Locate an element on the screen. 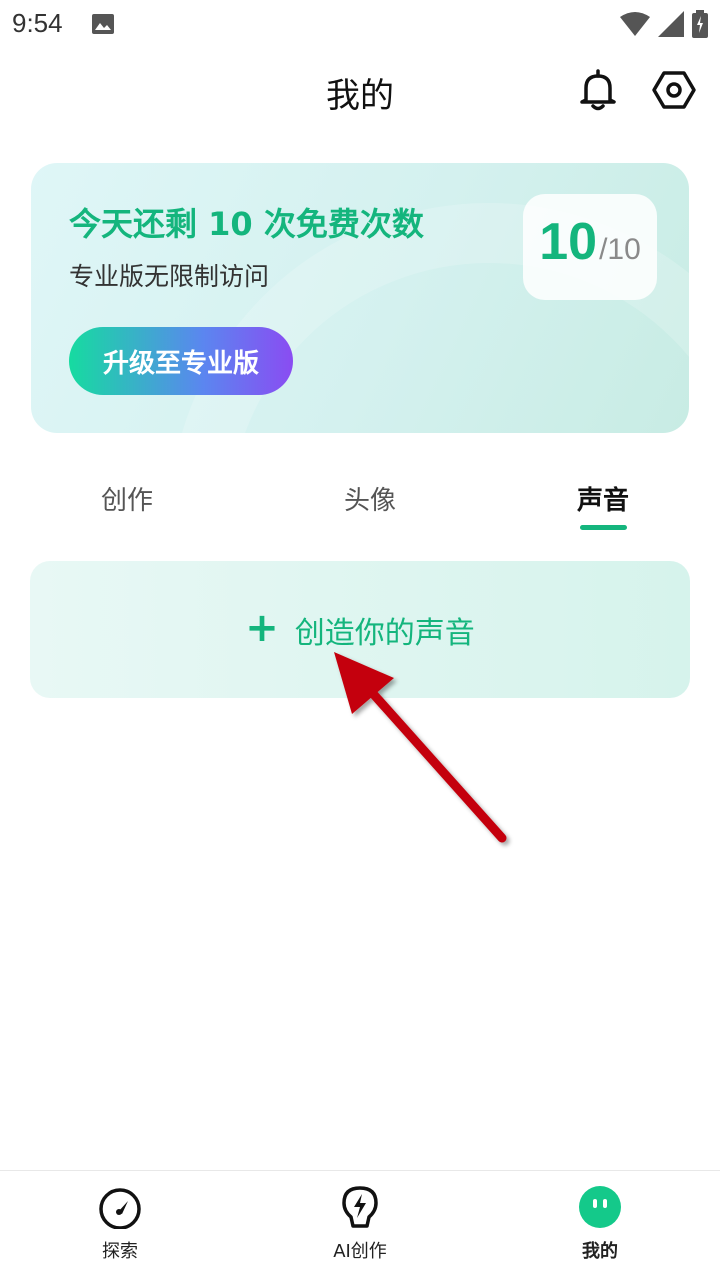 This screenshot has width=720, height=1280. settings-icon is located at coordinates (674, 90).